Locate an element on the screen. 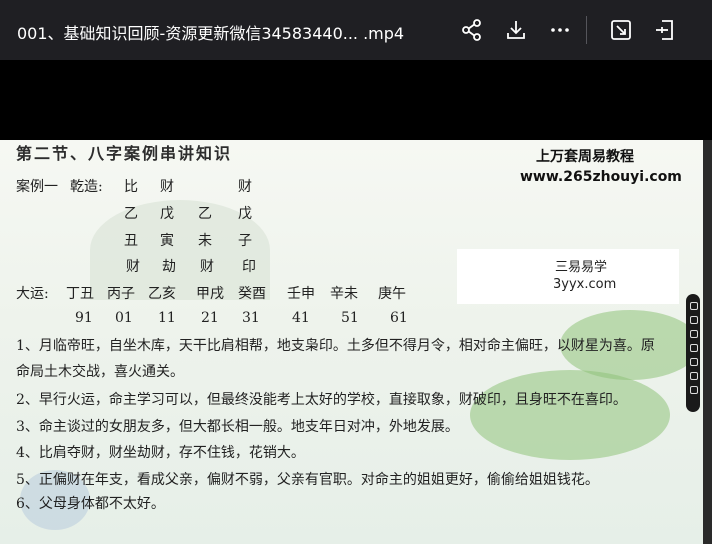 The width and height of the screenshot is (712, 544). watermark-site-name: 上万套周易教程 is located at coordinates (585, 157).